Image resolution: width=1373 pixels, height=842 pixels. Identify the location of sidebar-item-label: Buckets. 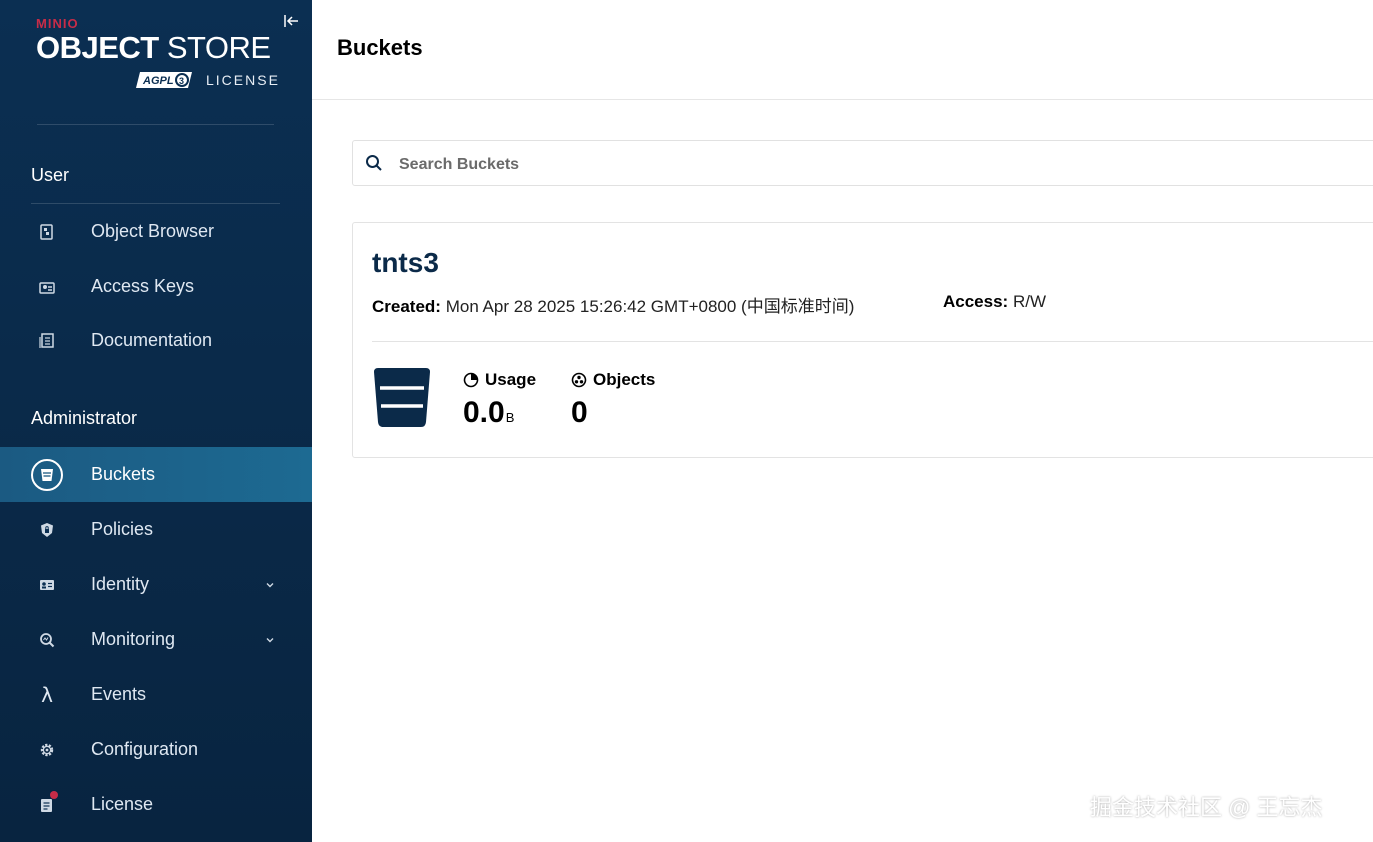
(123, 474).